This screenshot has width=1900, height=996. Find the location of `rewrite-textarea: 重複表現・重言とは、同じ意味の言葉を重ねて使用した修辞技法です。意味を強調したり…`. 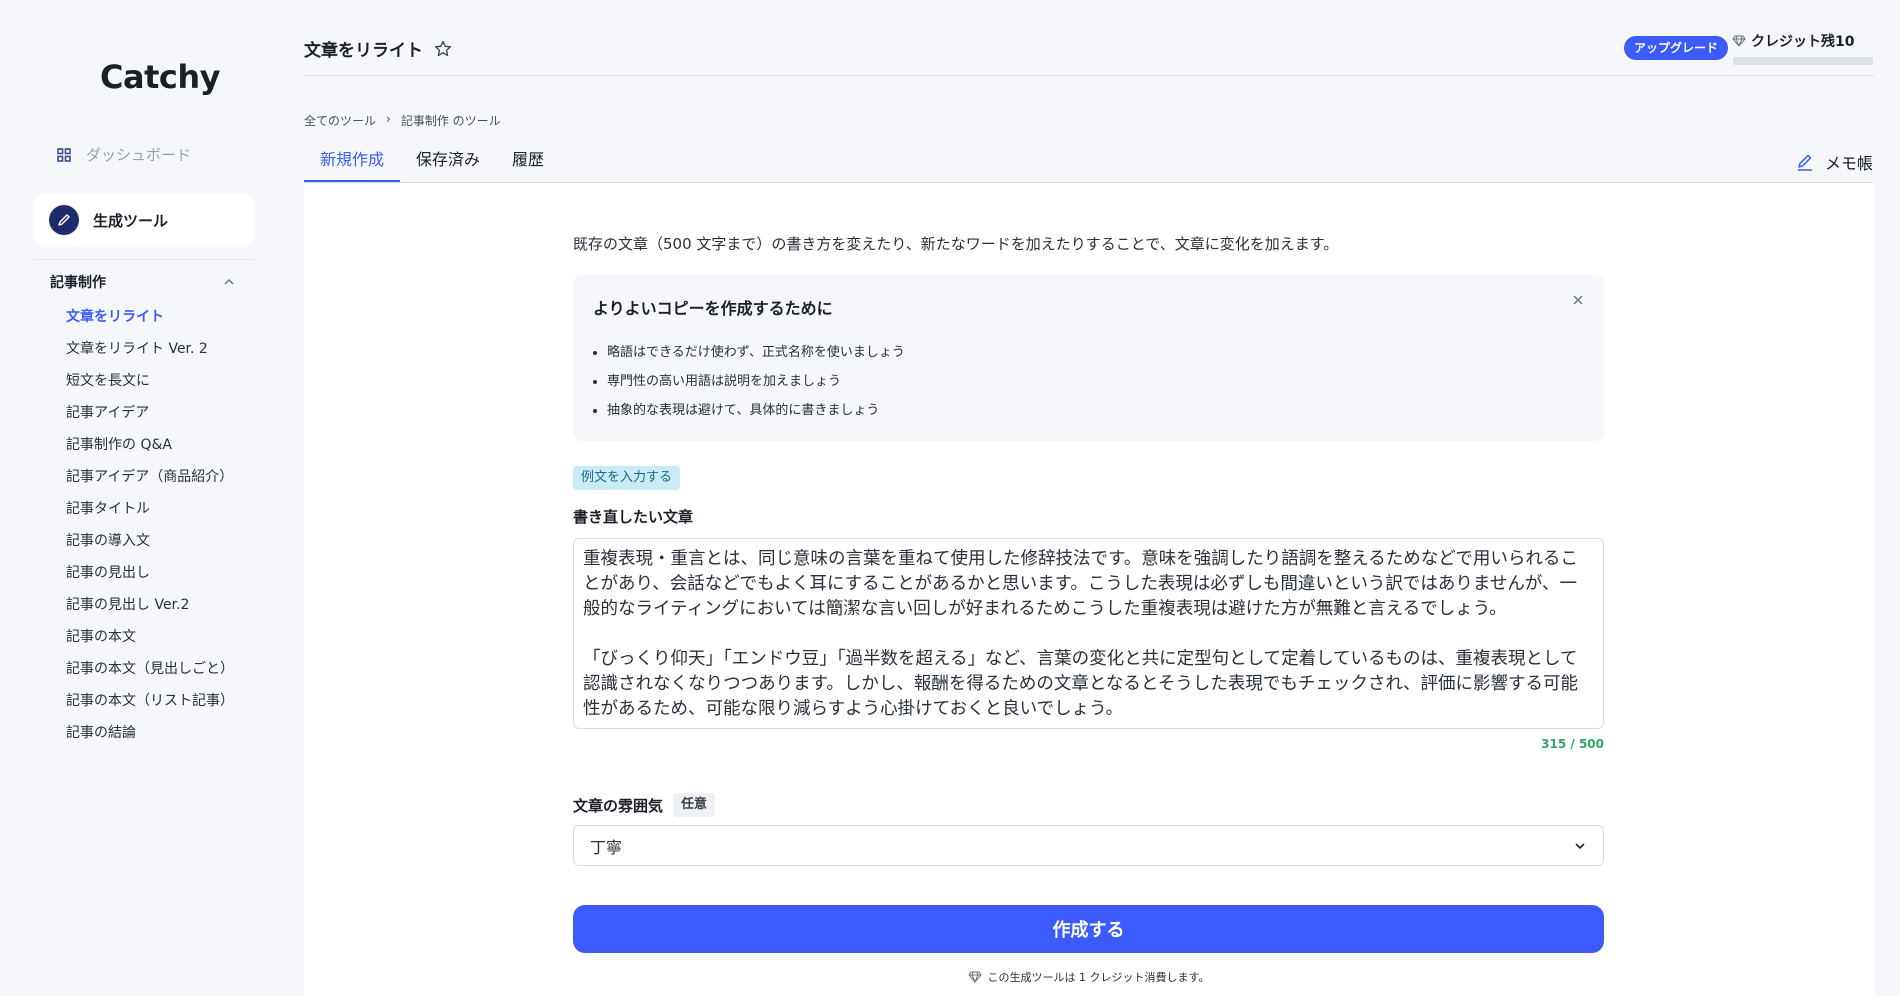

rewrite-textarea: 重複表現・重言とは、同じ意味の言葉を重ねて使用した修辞技法です。意味を強調したり… is located at coordinates (1088, 633).